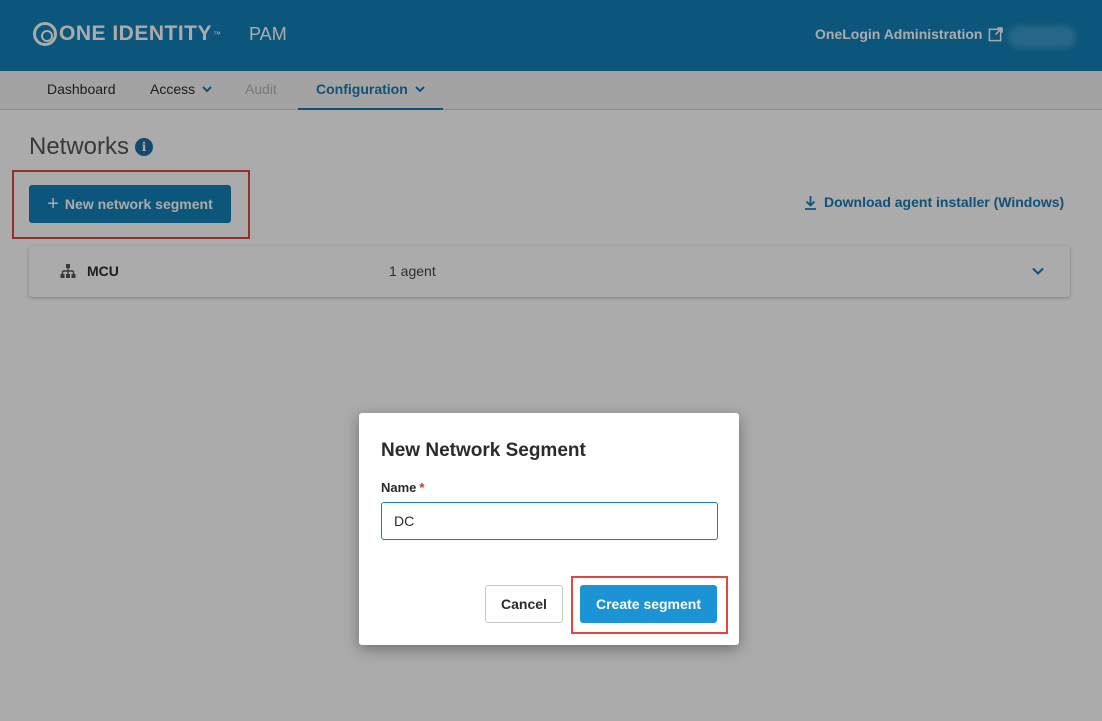  What do you see at coordinates (422, 487) in the screenshot?
I see `required-marker: *` at bounding box center [422, 487].